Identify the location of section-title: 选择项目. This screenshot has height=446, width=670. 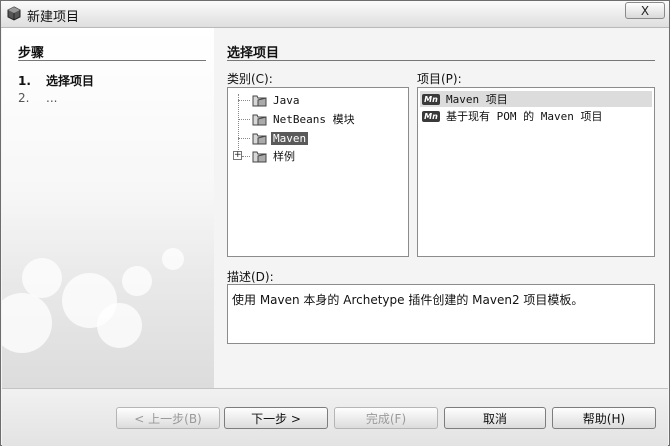
(253, 53).